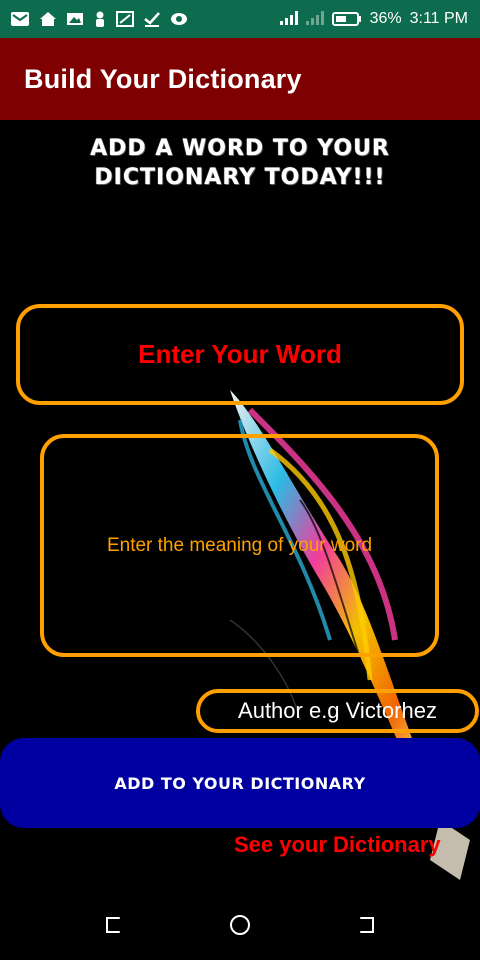 The image size is (480, 960). I want to click on see-dictionary-link: See your Dictionary, so click(337, 845).